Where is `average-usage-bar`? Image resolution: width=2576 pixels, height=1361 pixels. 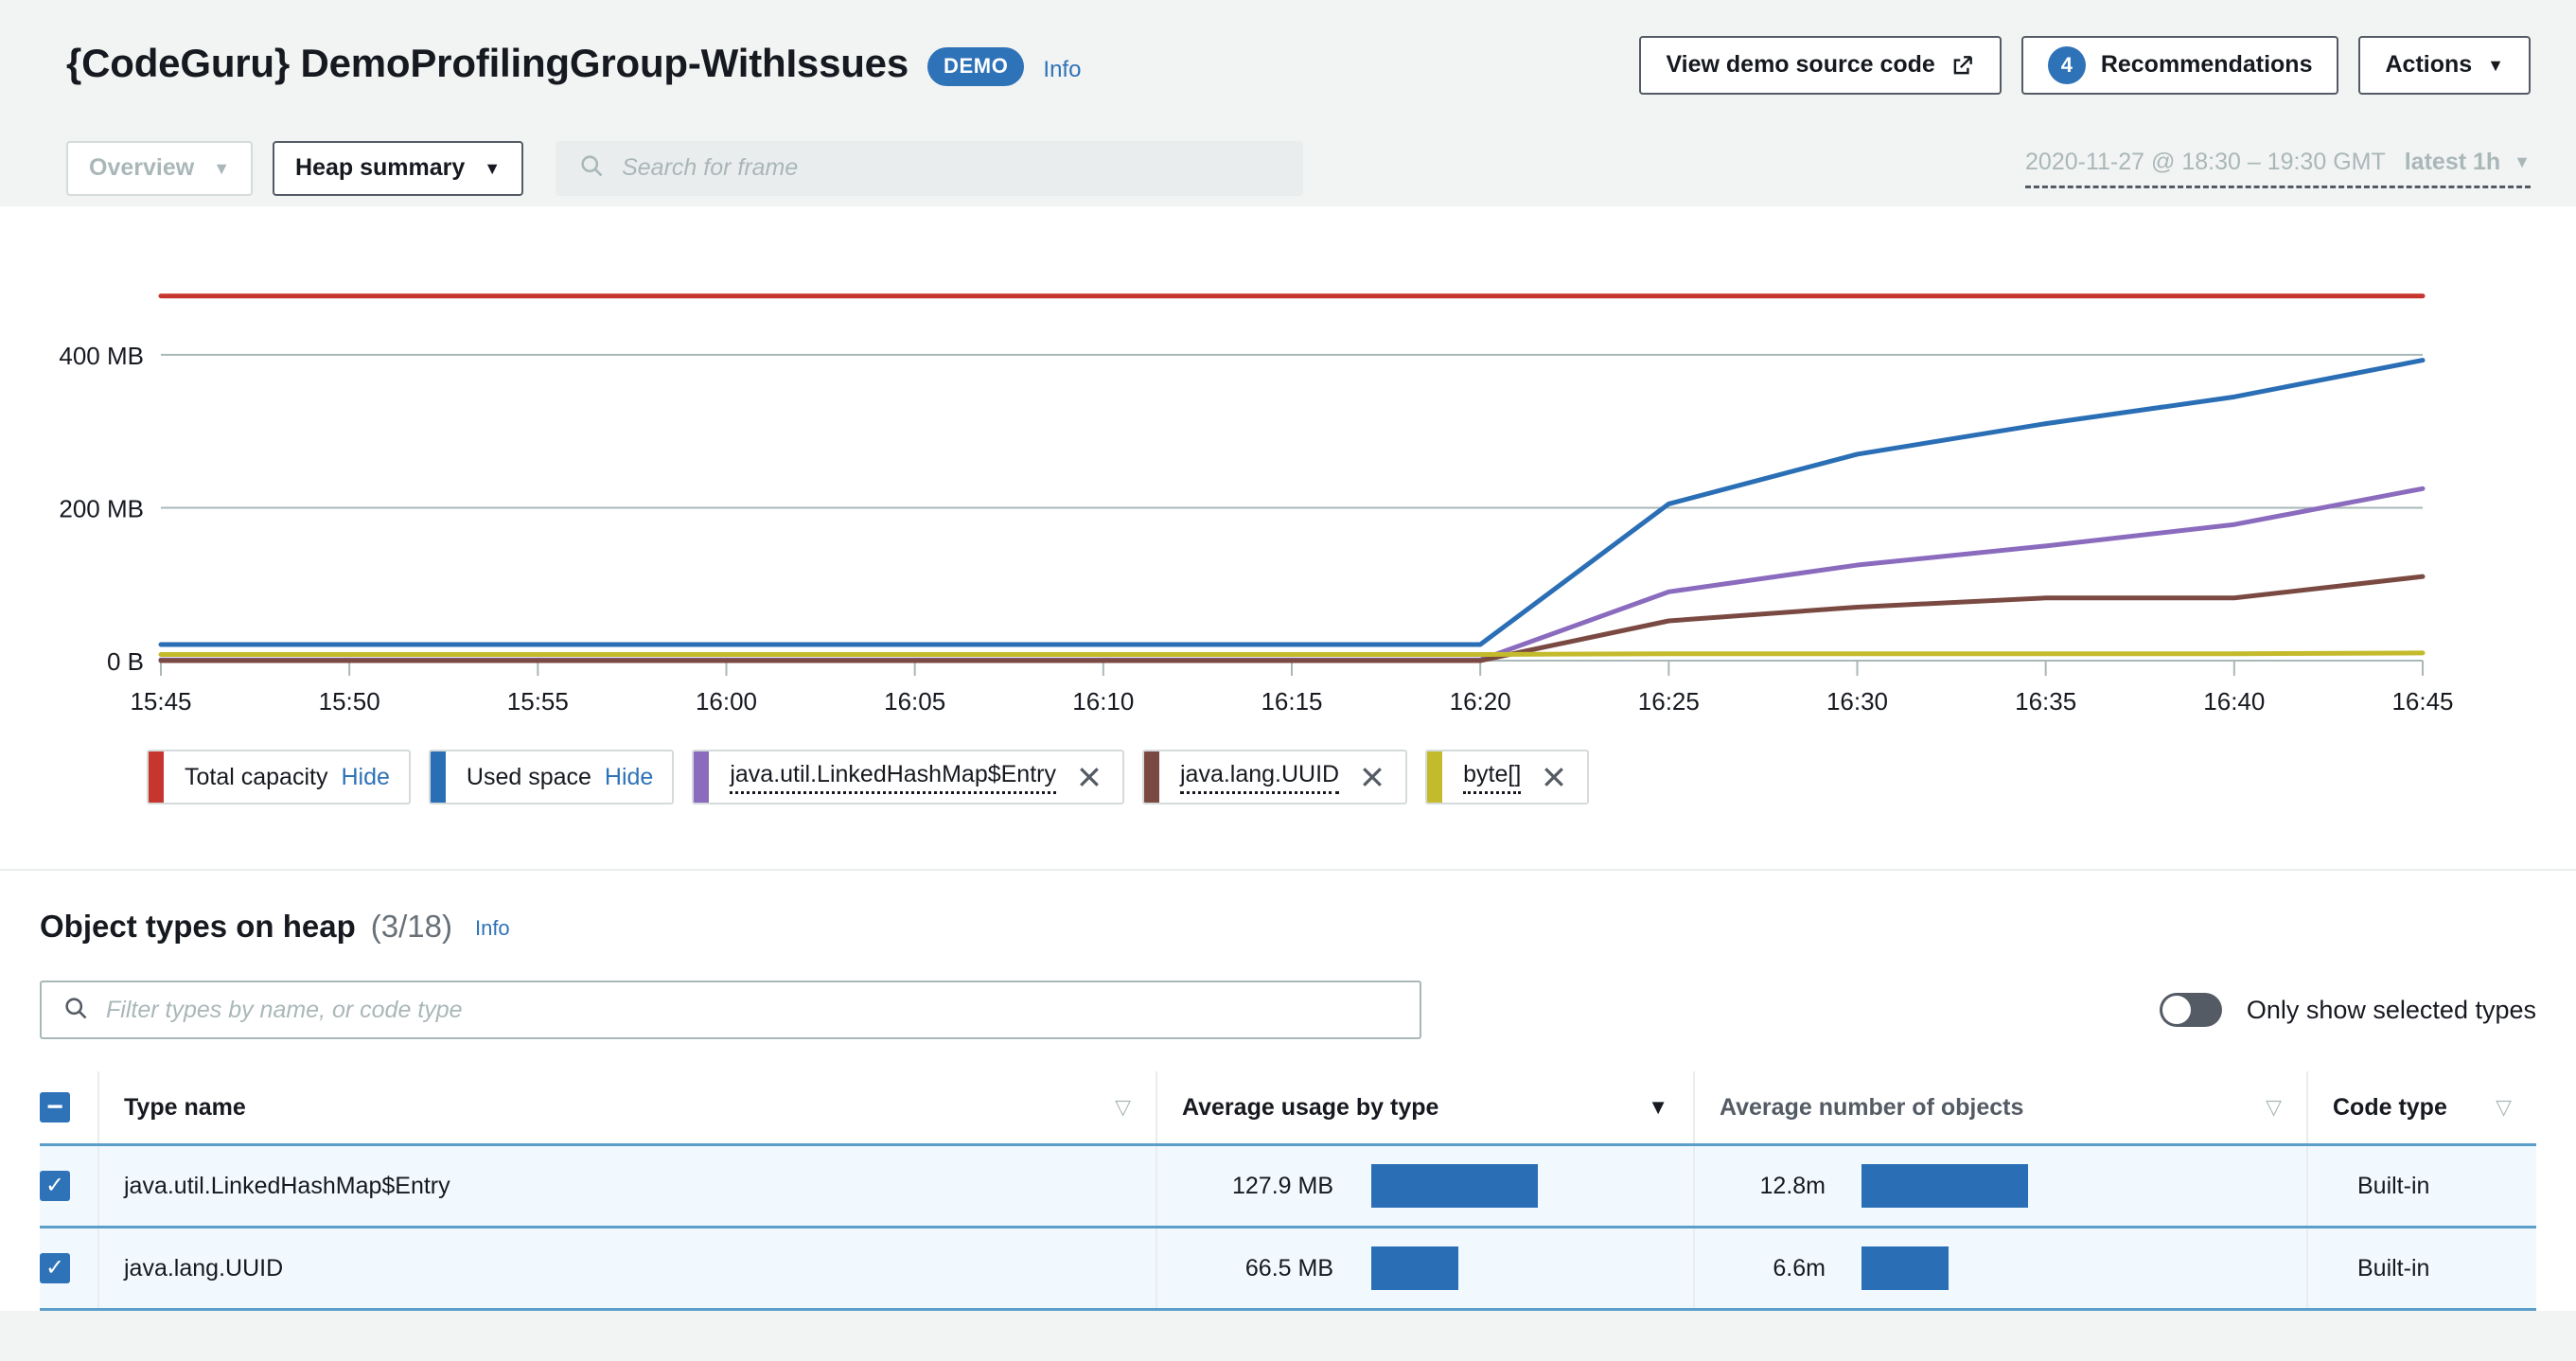 average-usage-bar is located at coordinates (1414, 1268).